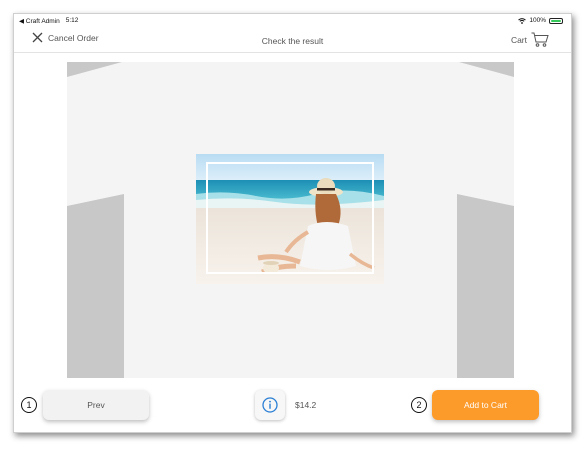 Image resolution: width=588 pixels, height=451 pixels. I want to click on info-button, so click(270, 405).